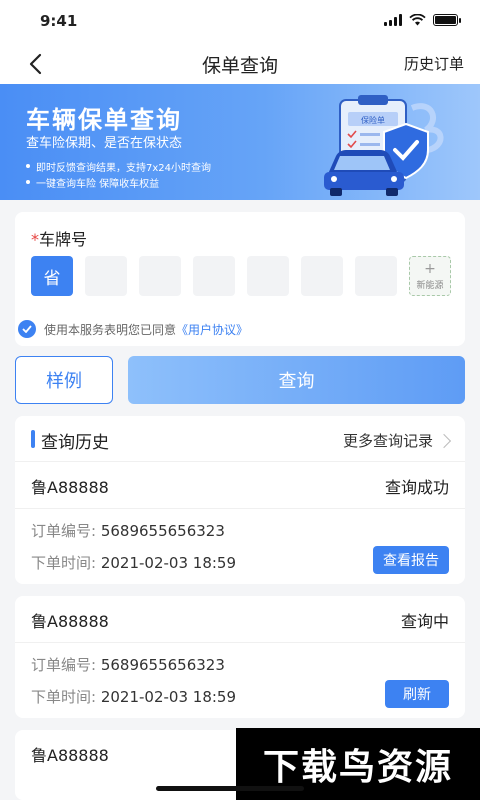 Image resolution: width=480 pixels, height=800 pixels. I want to click on new-energy-label: 新能源, so click(430, 285).